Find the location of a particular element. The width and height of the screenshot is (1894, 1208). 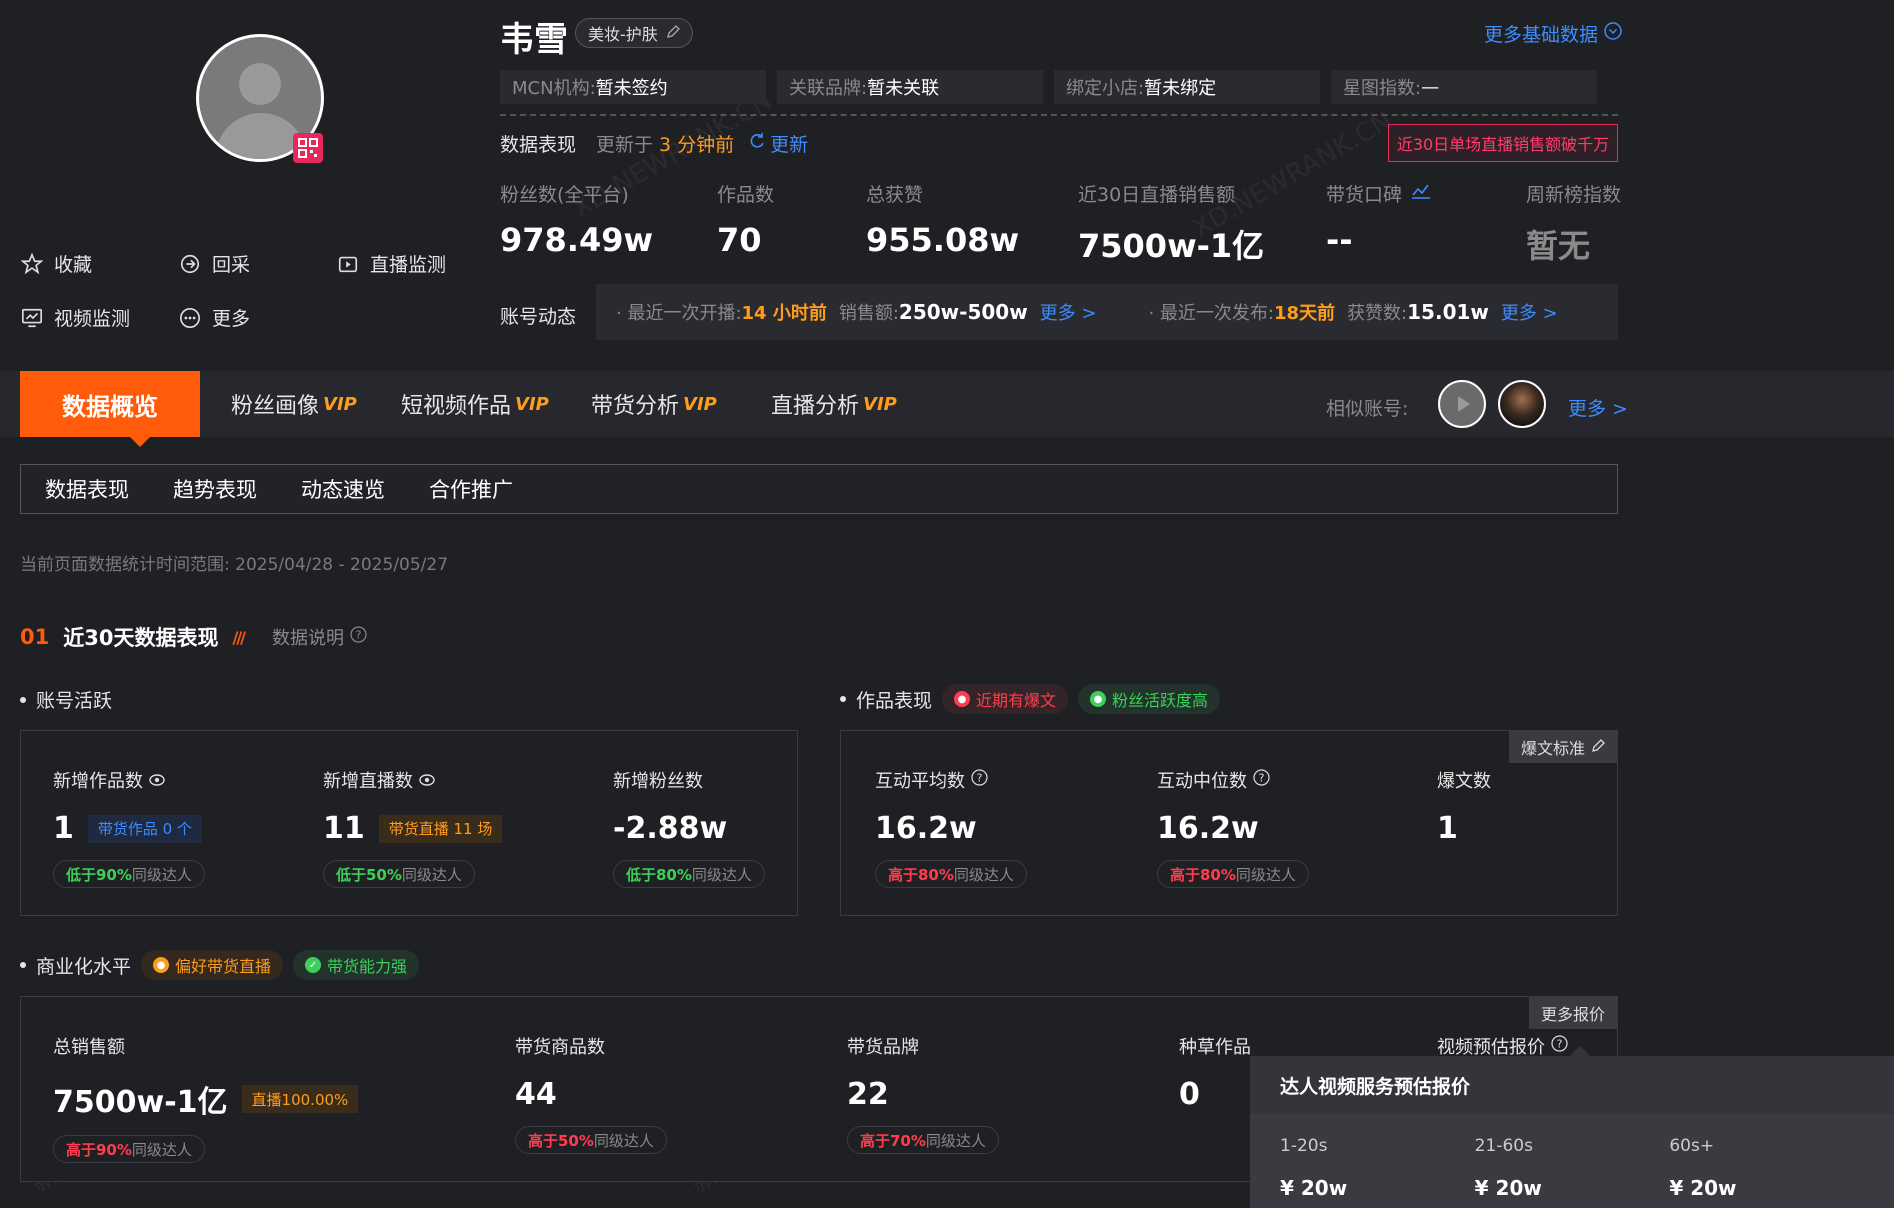

mcn-value: 暂未签约 is located at coordinates (631, 88).